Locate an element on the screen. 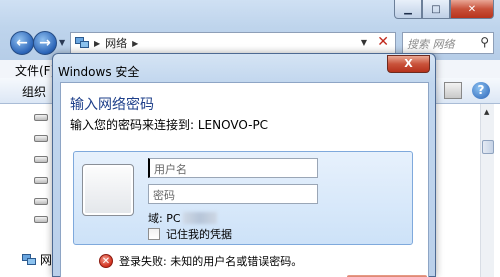 The height and width of the screenshot is (277, 500). nav-network-item: 网 is located at coordinates (37, 259).